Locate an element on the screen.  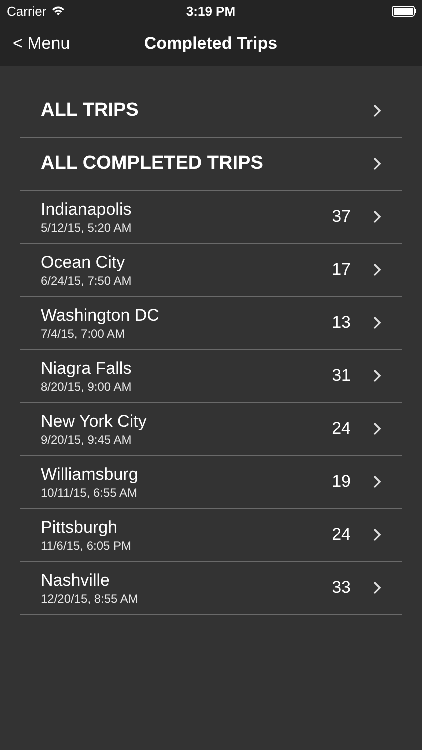
back-button: < Menu is located at coordinates (41, 44).